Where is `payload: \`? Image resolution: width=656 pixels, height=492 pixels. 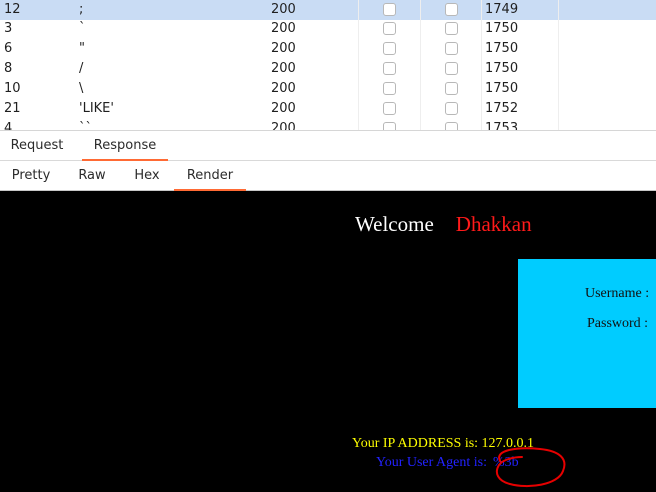 payload: \ is located at coordinates (81, 88).